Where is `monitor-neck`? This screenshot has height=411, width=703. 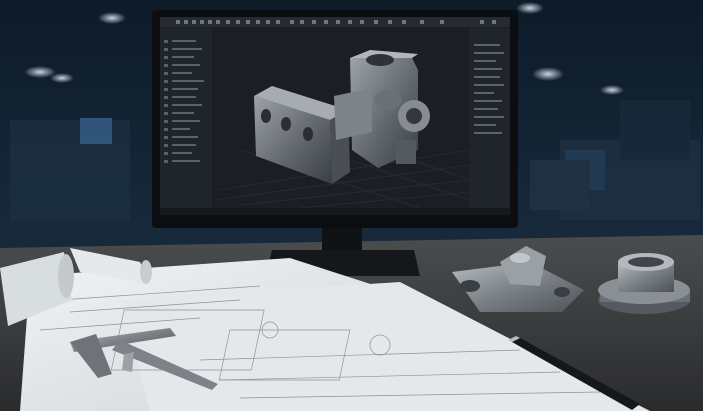
monitor-neck is located at coordinates (342, 240).